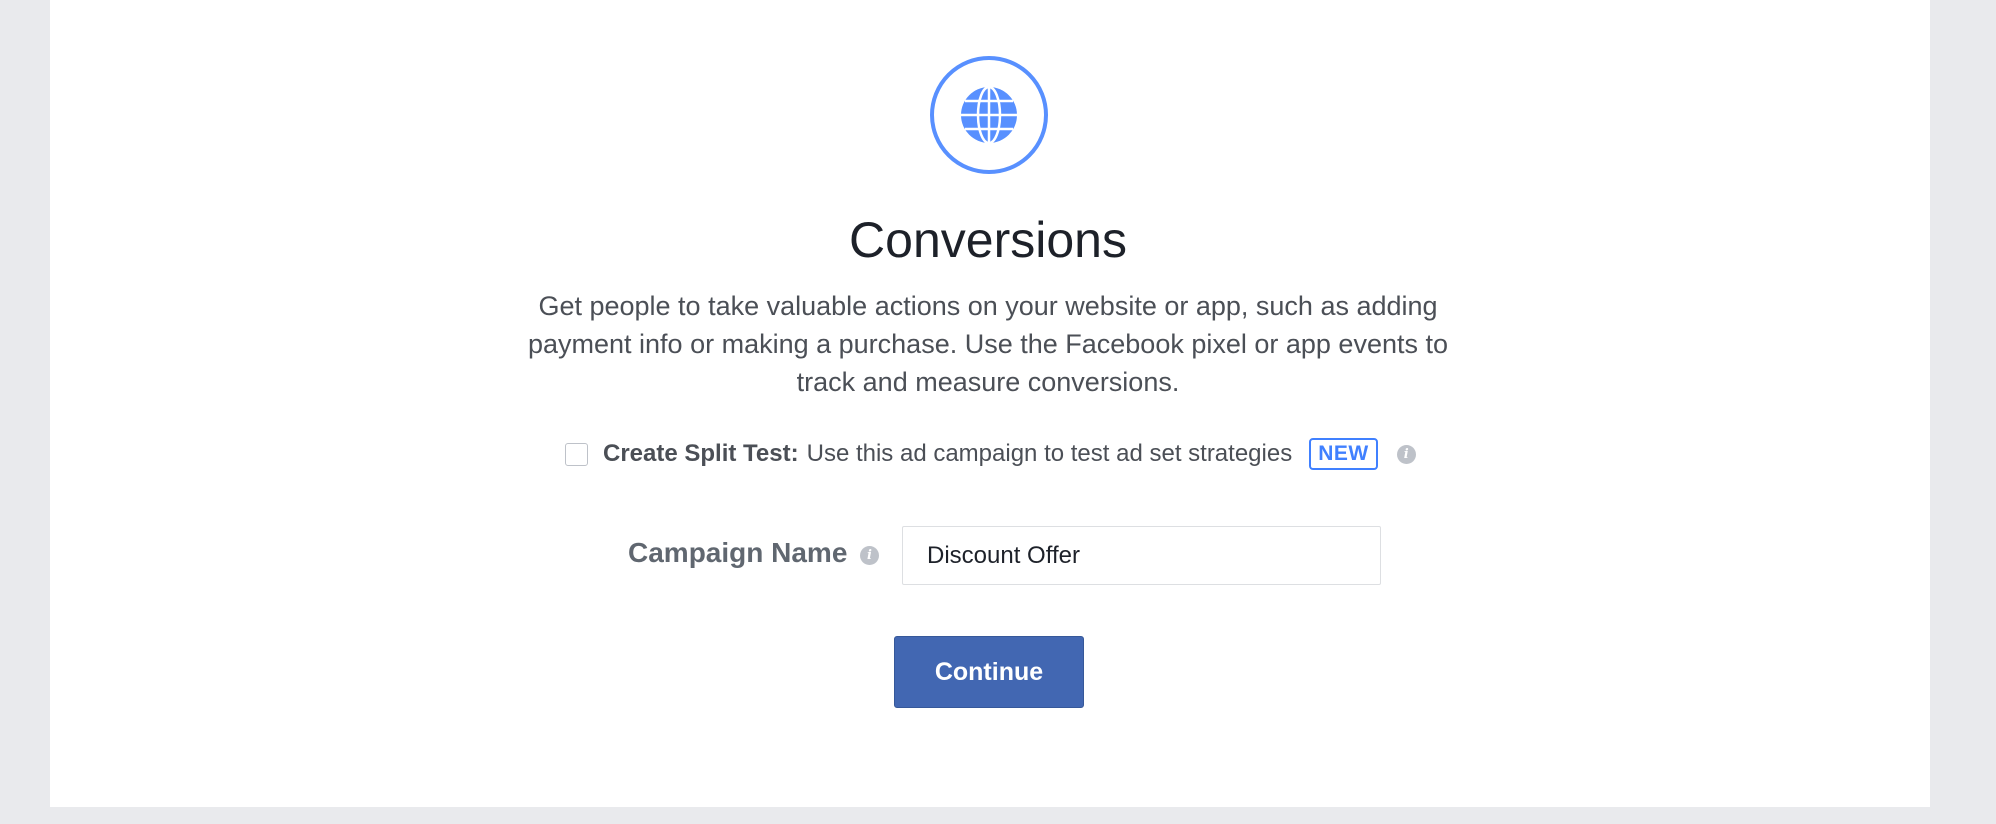 This screenshot has width=1996, height=824. I want to click on globe-icon, so click(989, 115).